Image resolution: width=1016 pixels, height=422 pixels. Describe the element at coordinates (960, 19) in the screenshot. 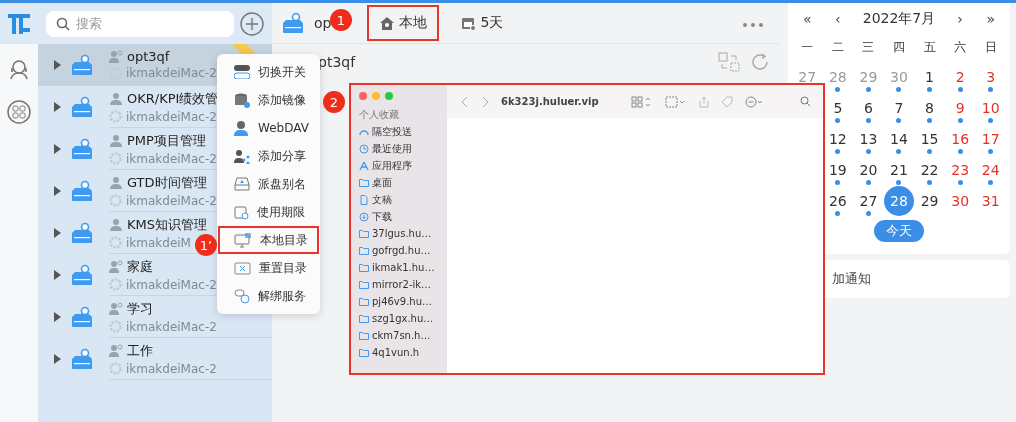

I see `next-month-button: ›` at that location.